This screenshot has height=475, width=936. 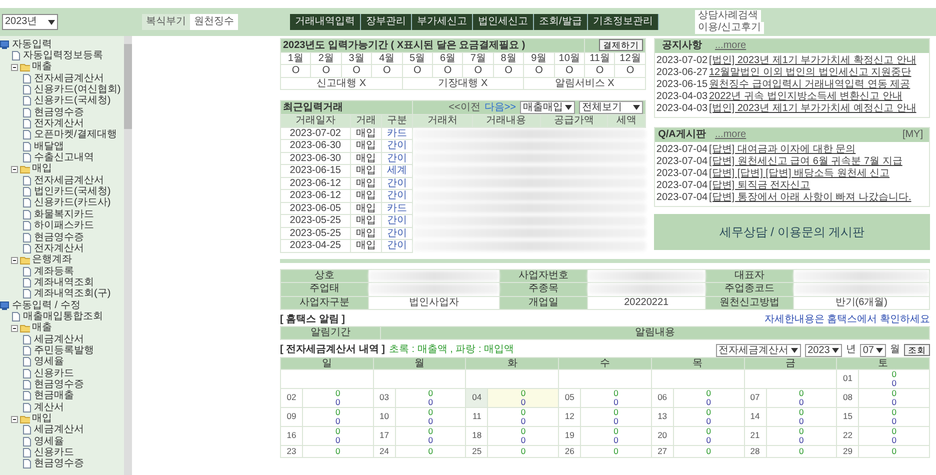 I want to click on table-cell: 2023-05-25, so click(x=315, y=233).